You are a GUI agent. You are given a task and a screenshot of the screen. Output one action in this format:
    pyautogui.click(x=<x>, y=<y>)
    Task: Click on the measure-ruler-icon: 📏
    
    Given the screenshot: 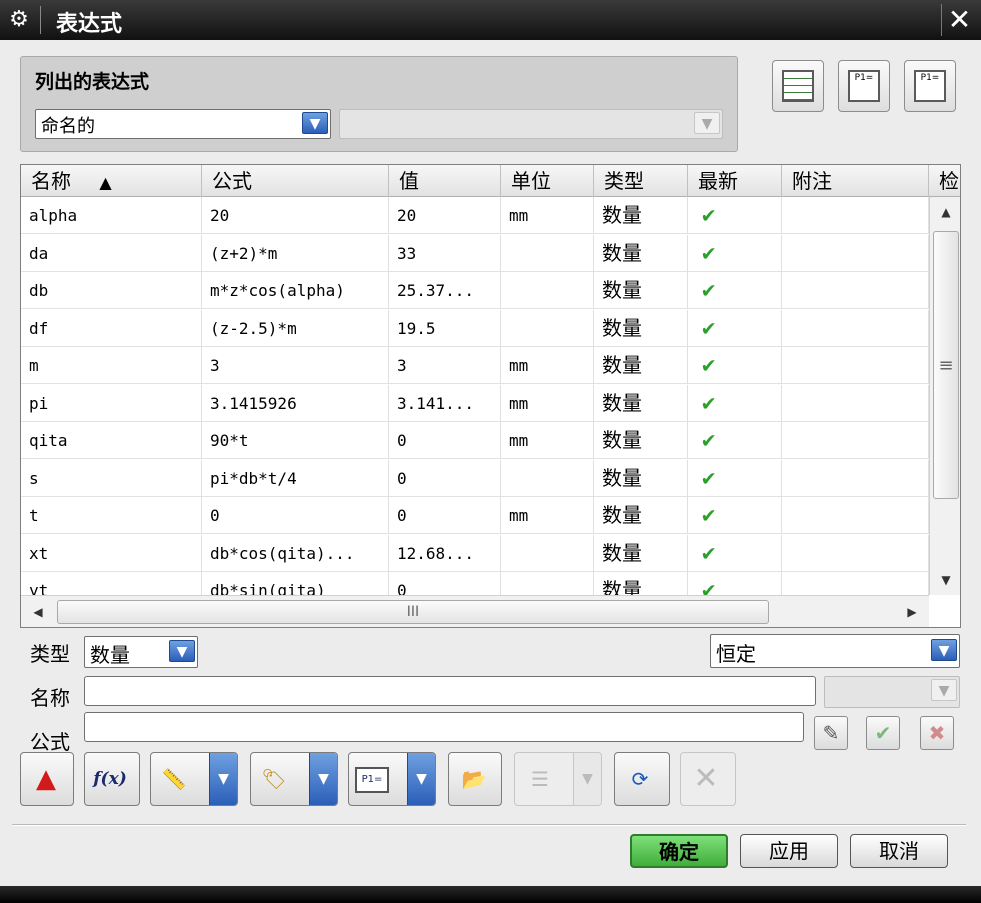 What is the action you would take?
    pyautogui.click(x=174, y=779)
    